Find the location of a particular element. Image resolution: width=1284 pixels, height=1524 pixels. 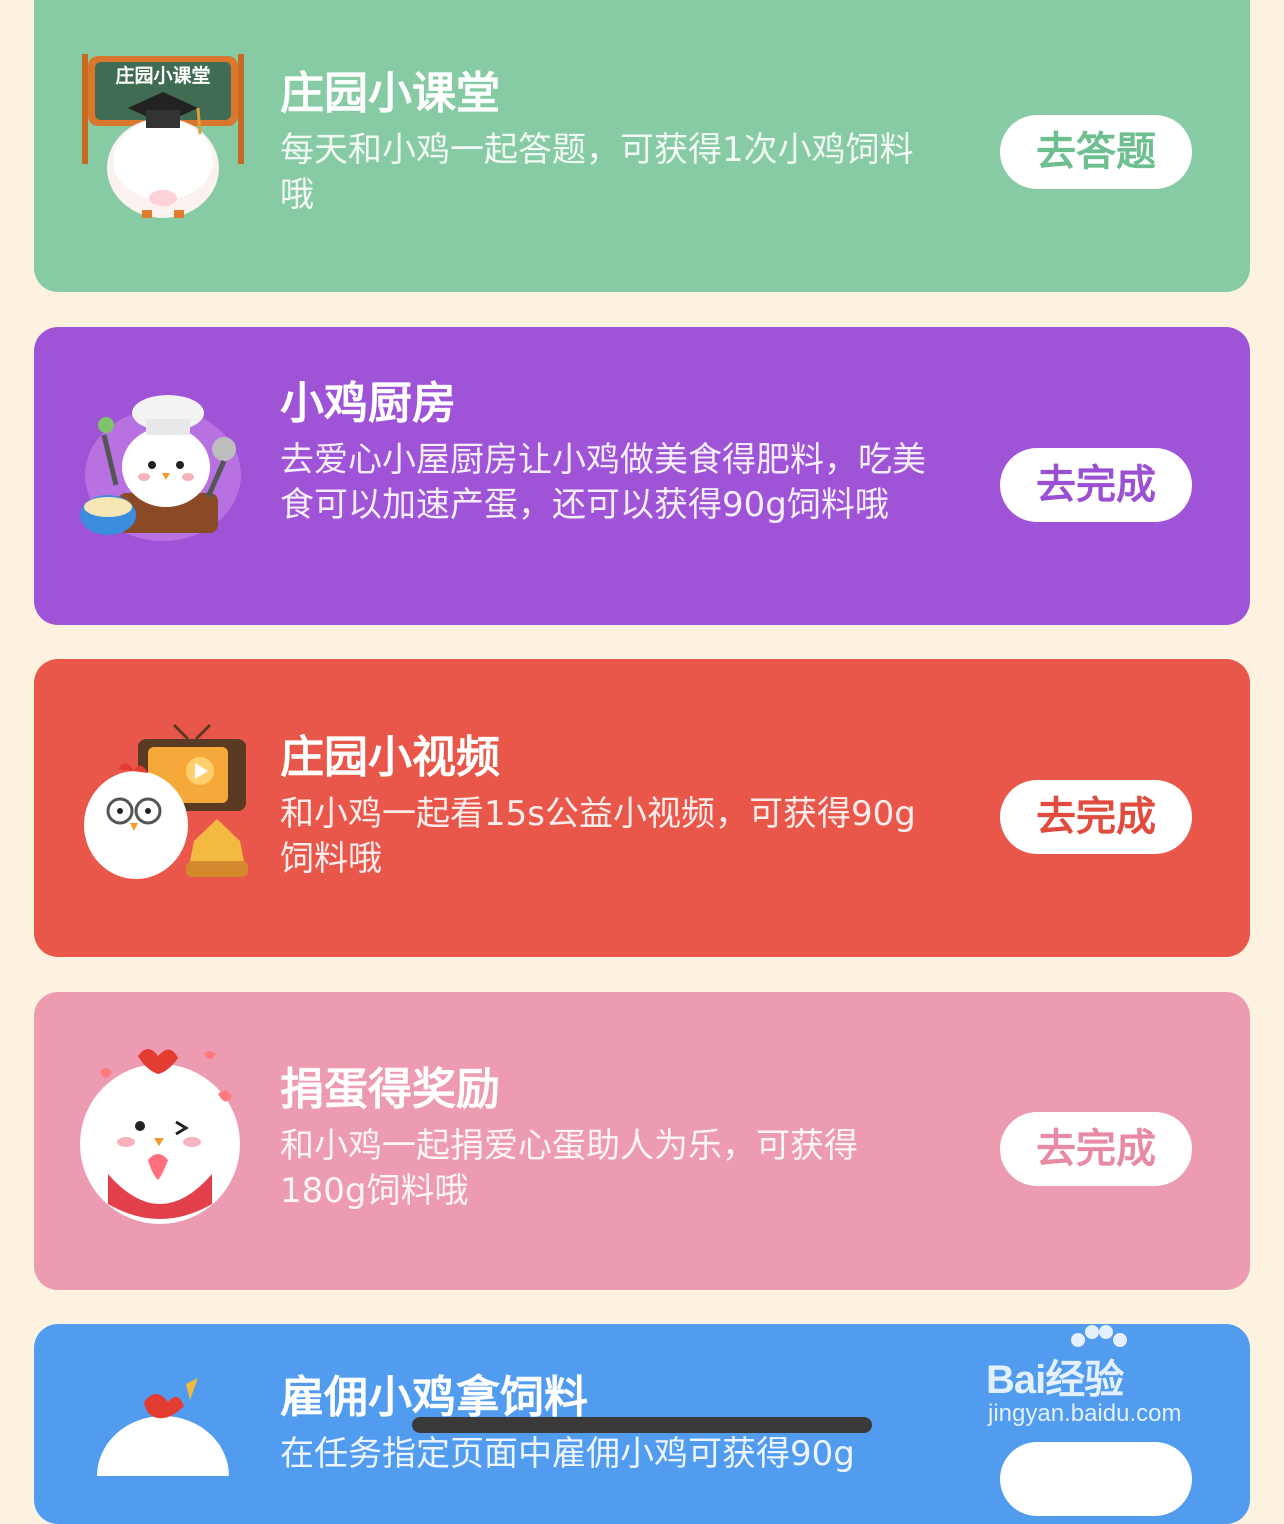

heart-chick-icon is located at coordinates (163, 1134).